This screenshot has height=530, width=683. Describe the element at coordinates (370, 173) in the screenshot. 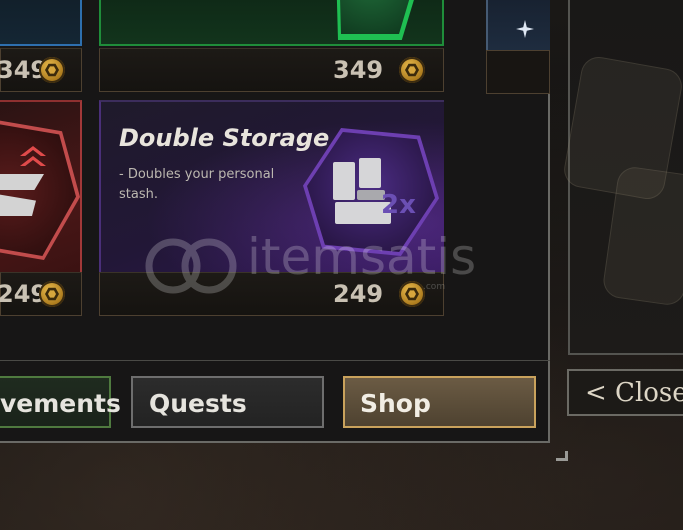

I see `storage-crate-part` at that location.